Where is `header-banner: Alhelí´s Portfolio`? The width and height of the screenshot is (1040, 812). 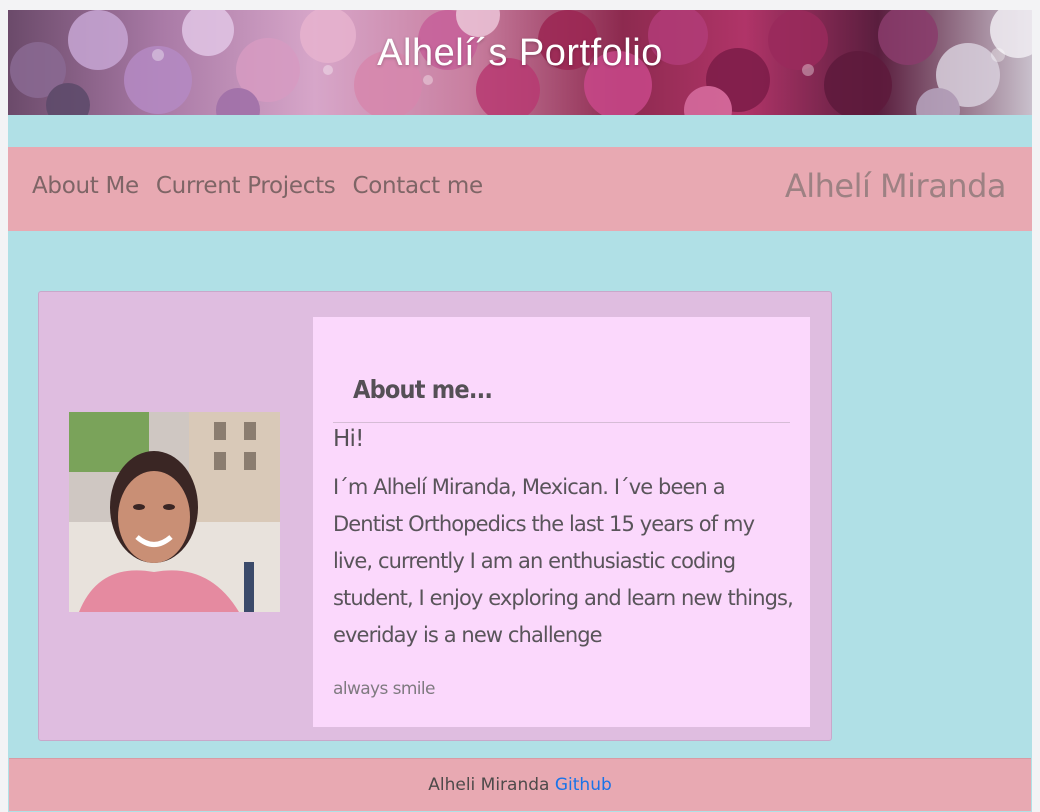
header-banner: Alhelí´s Portfolio is located at coordinates (520, 62).